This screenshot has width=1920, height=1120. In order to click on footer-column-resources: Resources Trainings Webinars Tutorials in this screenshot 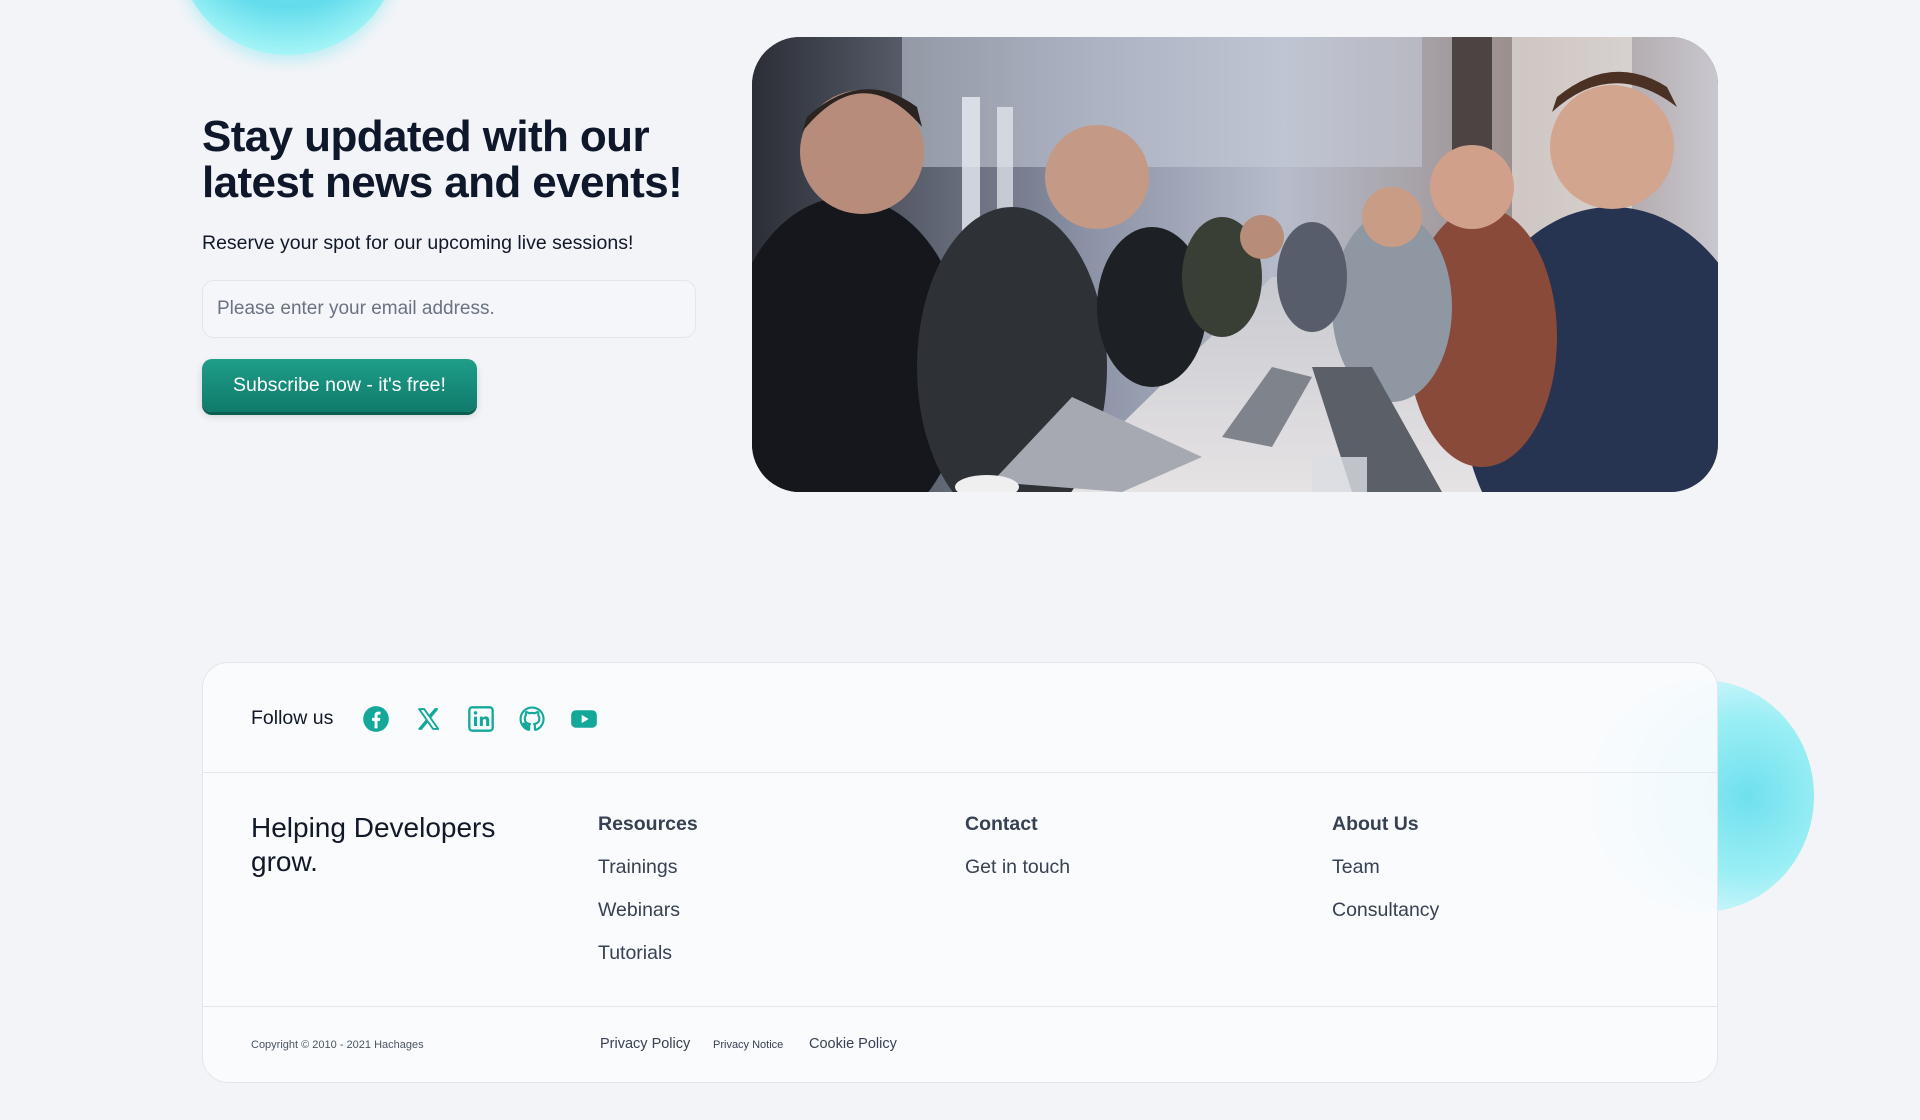, I will do `click(648, 899)`.